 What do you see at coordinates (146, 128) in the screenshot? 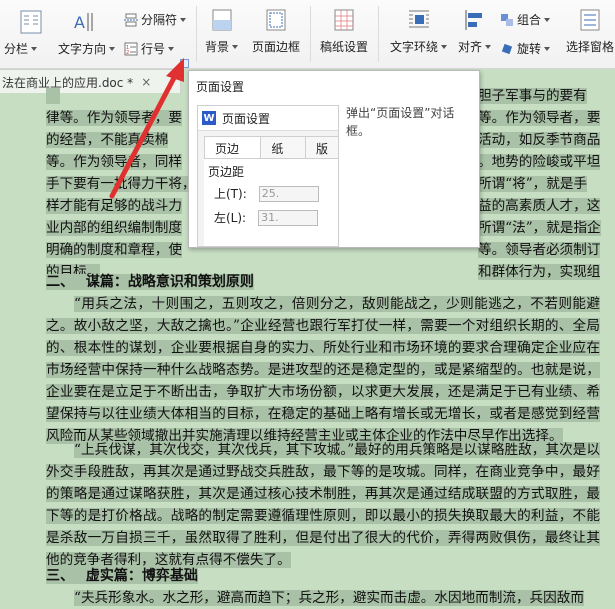
I see `annotation-arrow-icon` at bounding box center [146, 128].